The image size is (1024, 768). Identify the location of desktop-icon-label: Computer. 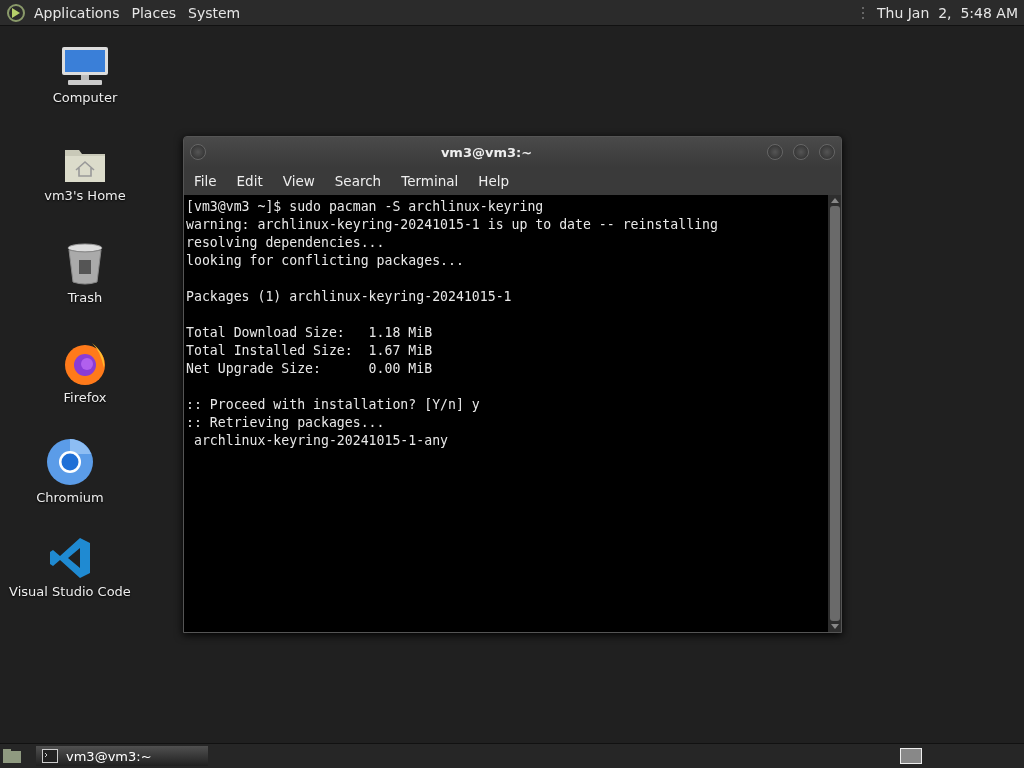
(85, 97).